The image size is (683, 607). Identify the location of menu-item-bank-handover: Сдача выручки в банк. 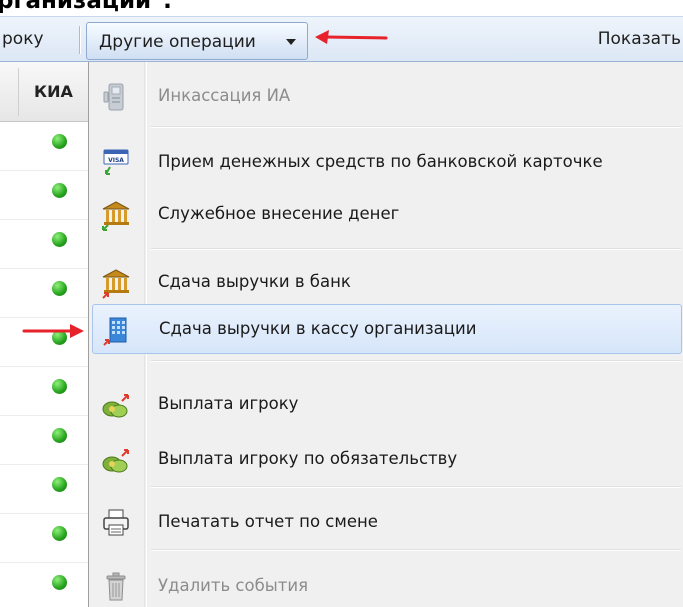
(387, 283).